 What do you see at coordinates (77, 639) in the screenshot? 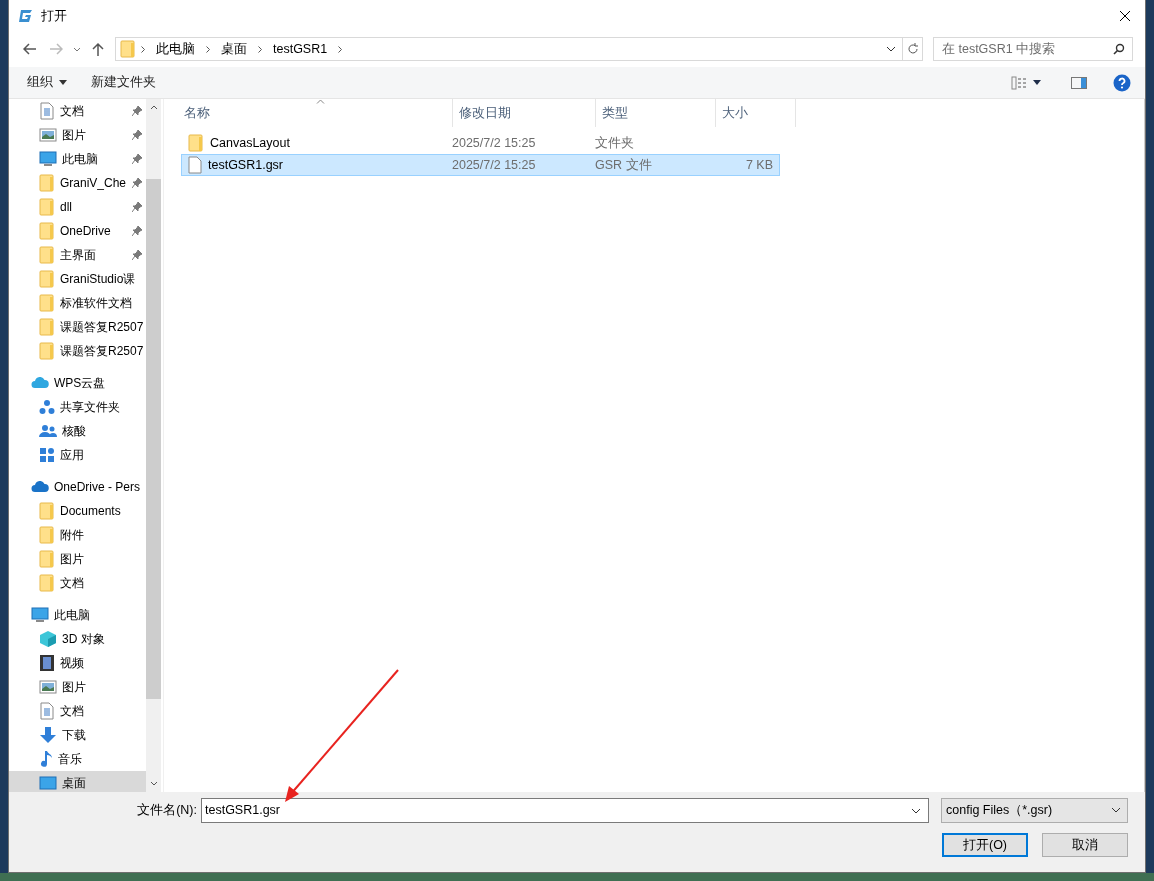
I see `sidebar-item: 3D 对象` at bounding box center [77, 639].